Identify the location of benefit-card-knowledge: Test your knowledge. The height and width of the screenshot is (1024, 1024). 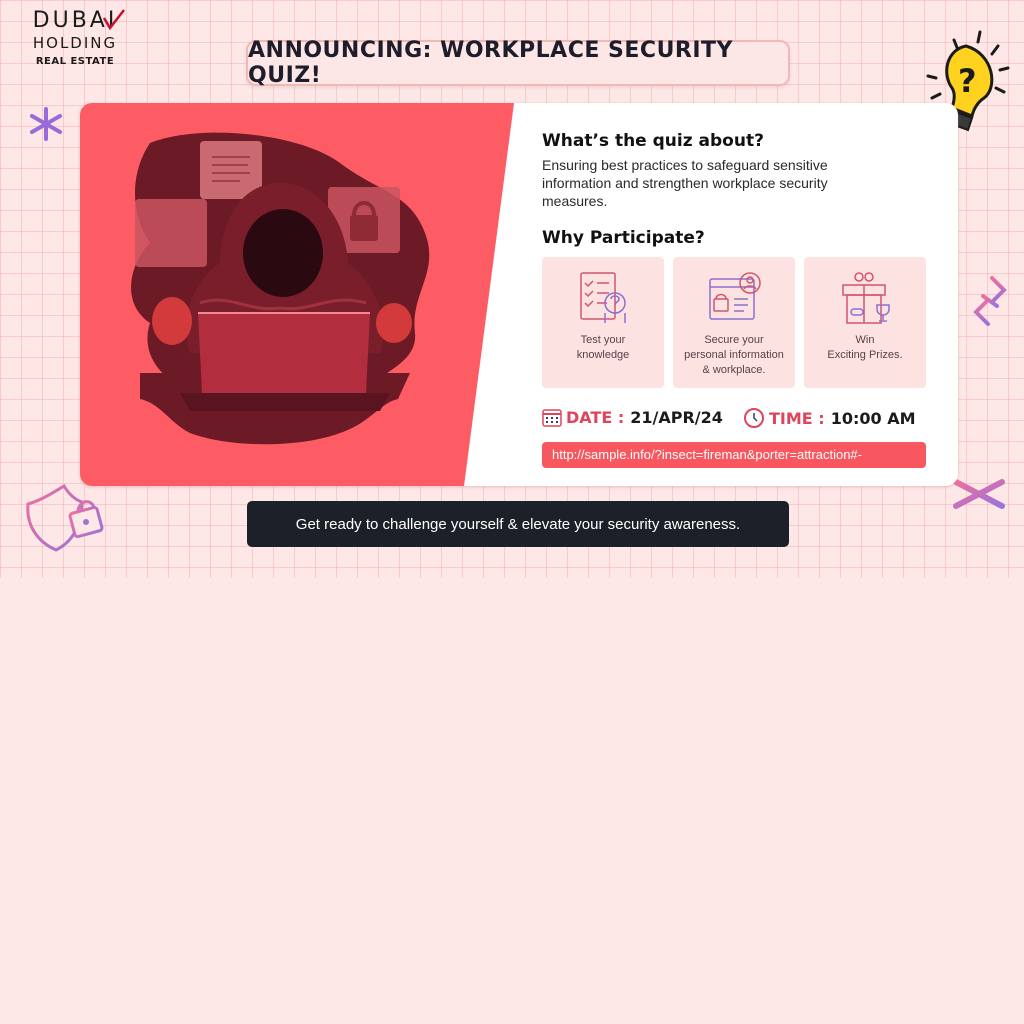
(603, 322).